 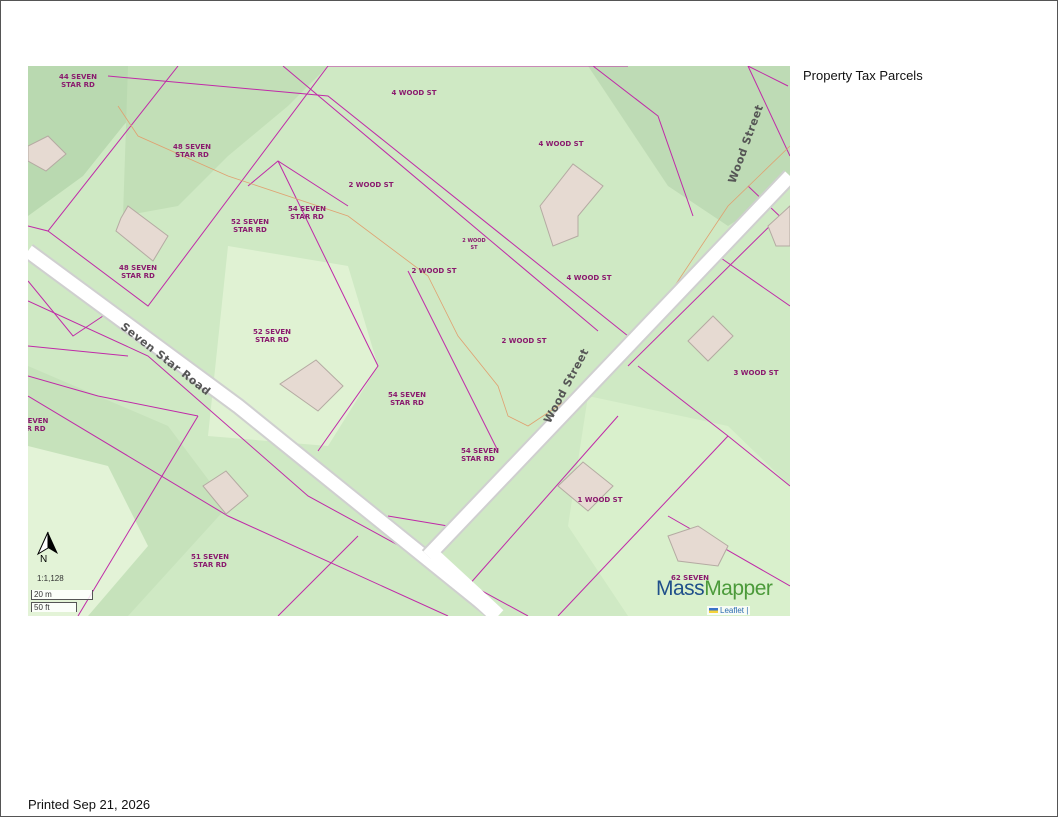 What do you see at coordinates (54, 607) in the screenshot?
I see `scale-bar-imperial: 50 ft` at bounding box center [54, 607].